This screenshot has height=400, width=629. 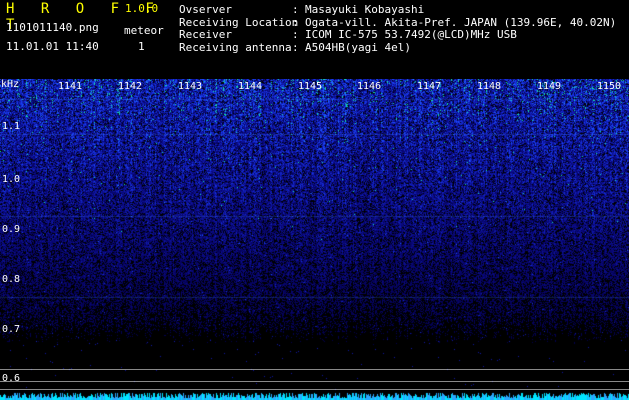 What do you see at coordinates (130, 86) in the screenshot?
I see `x-tick-label: 1142` at bounding box center [130, 86].